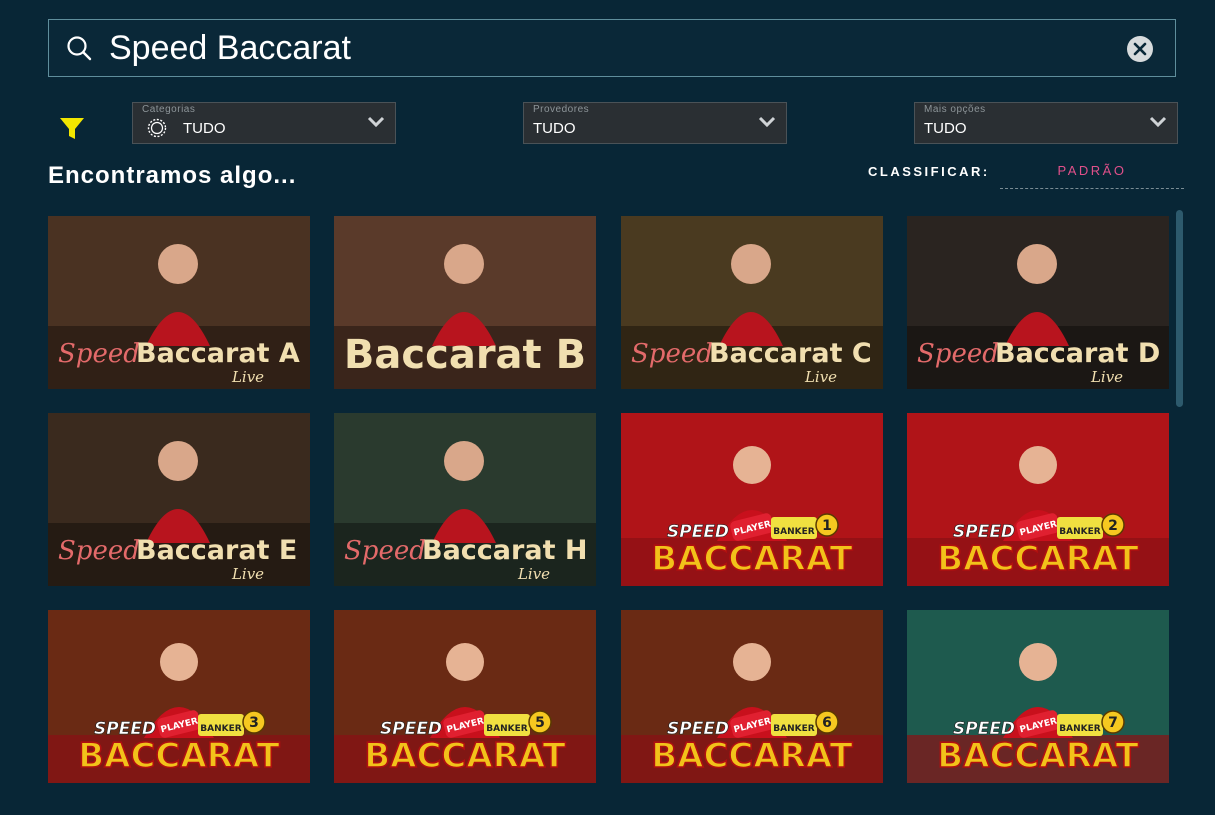 The width and height of the screenshot is (1215, 815). I want to click on categories-dropdown: Categorias TUDO, so click(264, 123).